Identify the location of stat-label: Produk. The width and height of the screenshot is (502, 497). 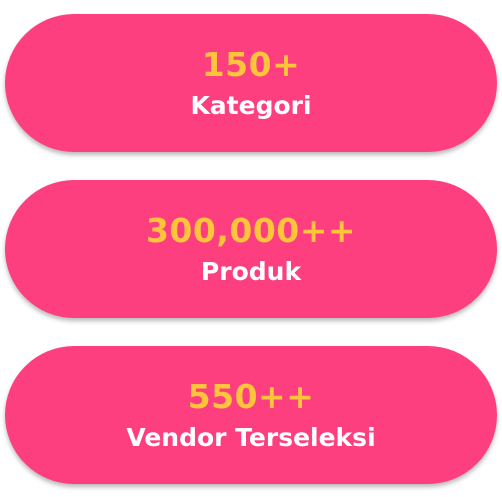
(251, 271).